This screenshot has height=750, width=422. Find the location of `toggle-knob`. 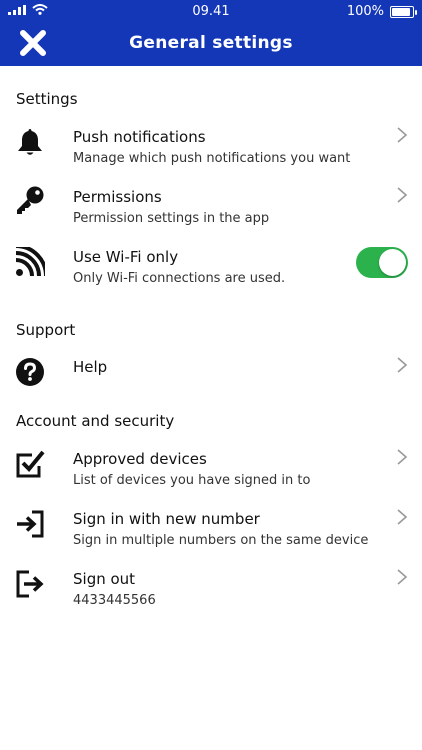

toggle-knob is located at coordinates (392, 262).